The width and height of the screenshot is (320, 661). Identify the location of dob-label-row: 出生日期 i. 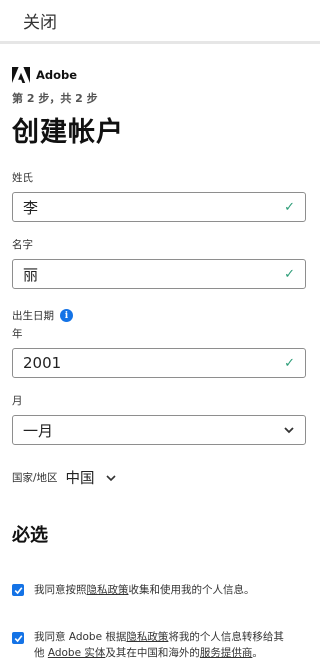
(160, 315).